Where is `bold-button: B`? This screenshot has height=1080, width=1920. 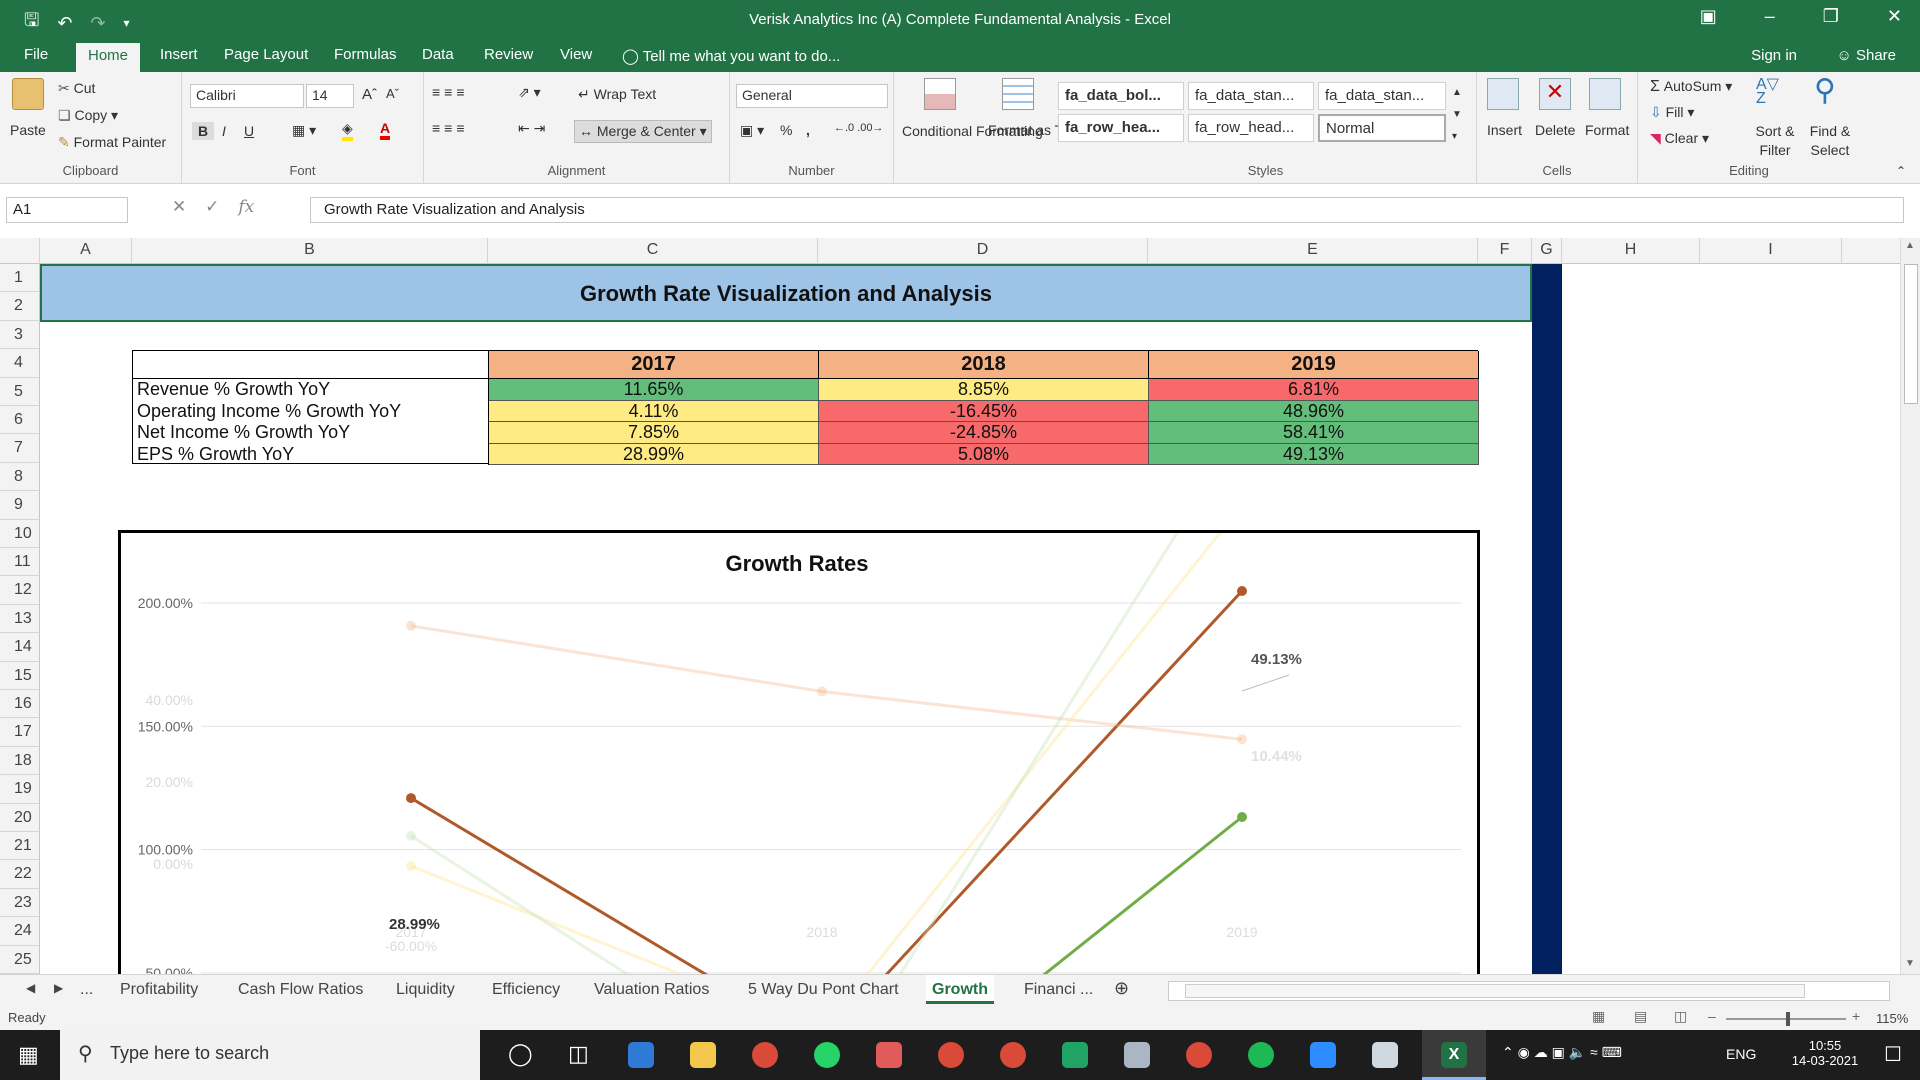
bold-button: B is located at coordinates (203, 131).